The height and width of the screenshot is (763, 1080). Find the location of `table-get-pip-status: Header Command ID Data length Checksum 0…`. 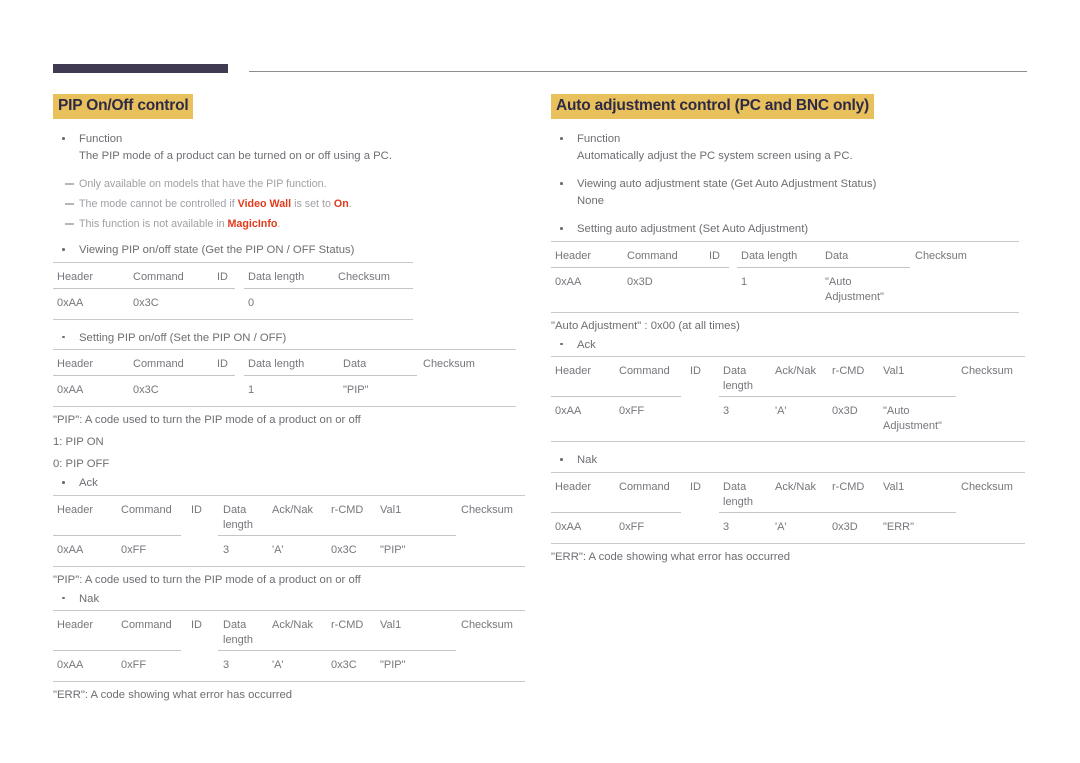

table-get-pip-status: Header Command ID Data length Checksum 0… is located at coordinates (233, 290).